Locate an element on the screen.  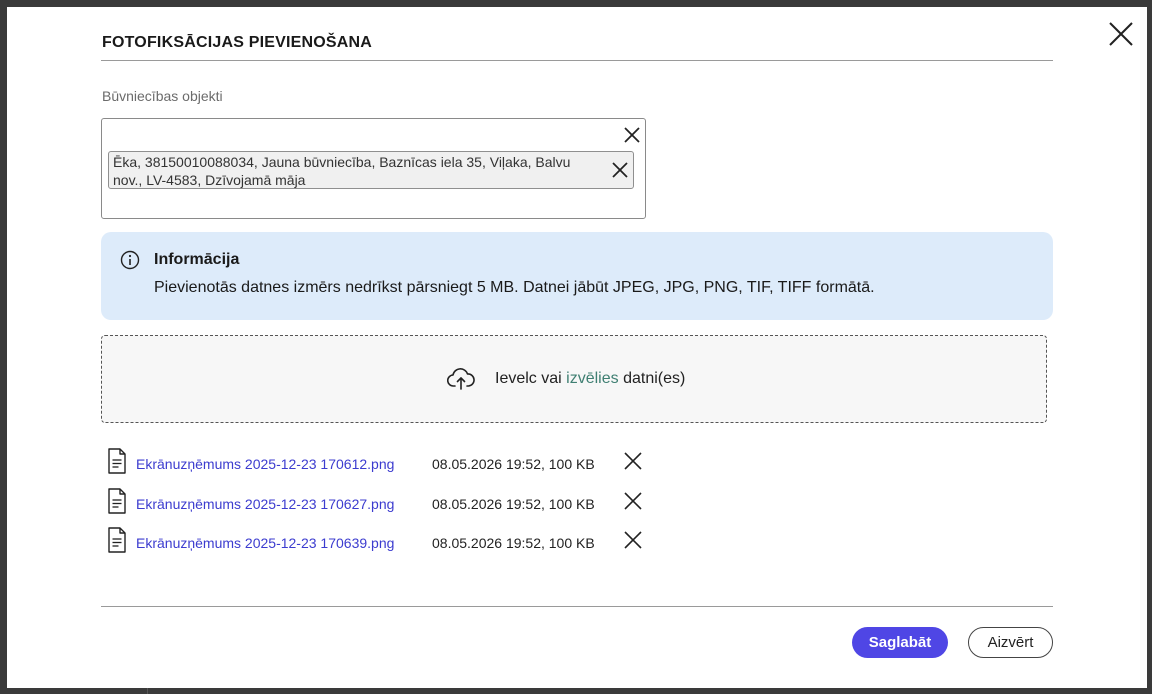
dropzone-prefix: Ievelc vai is located at coordinates (528, 378).